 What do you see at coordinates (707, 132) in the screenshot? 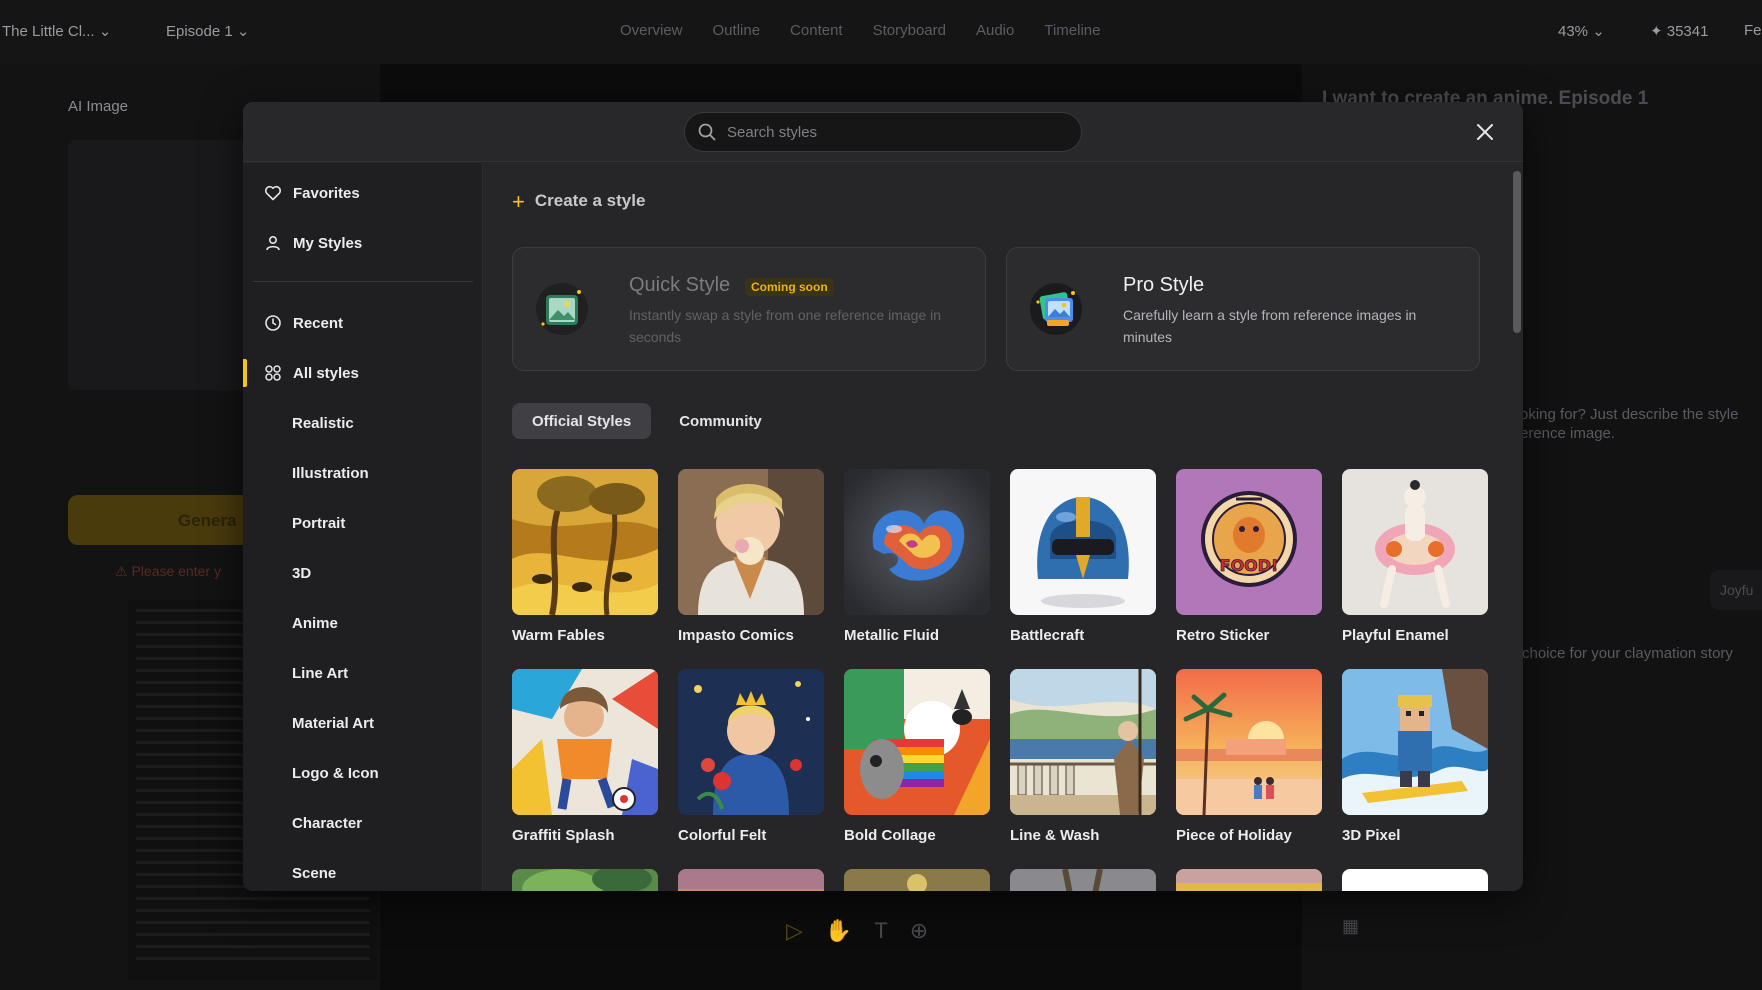
I see `search-icon` at bounding box center [707, 132].